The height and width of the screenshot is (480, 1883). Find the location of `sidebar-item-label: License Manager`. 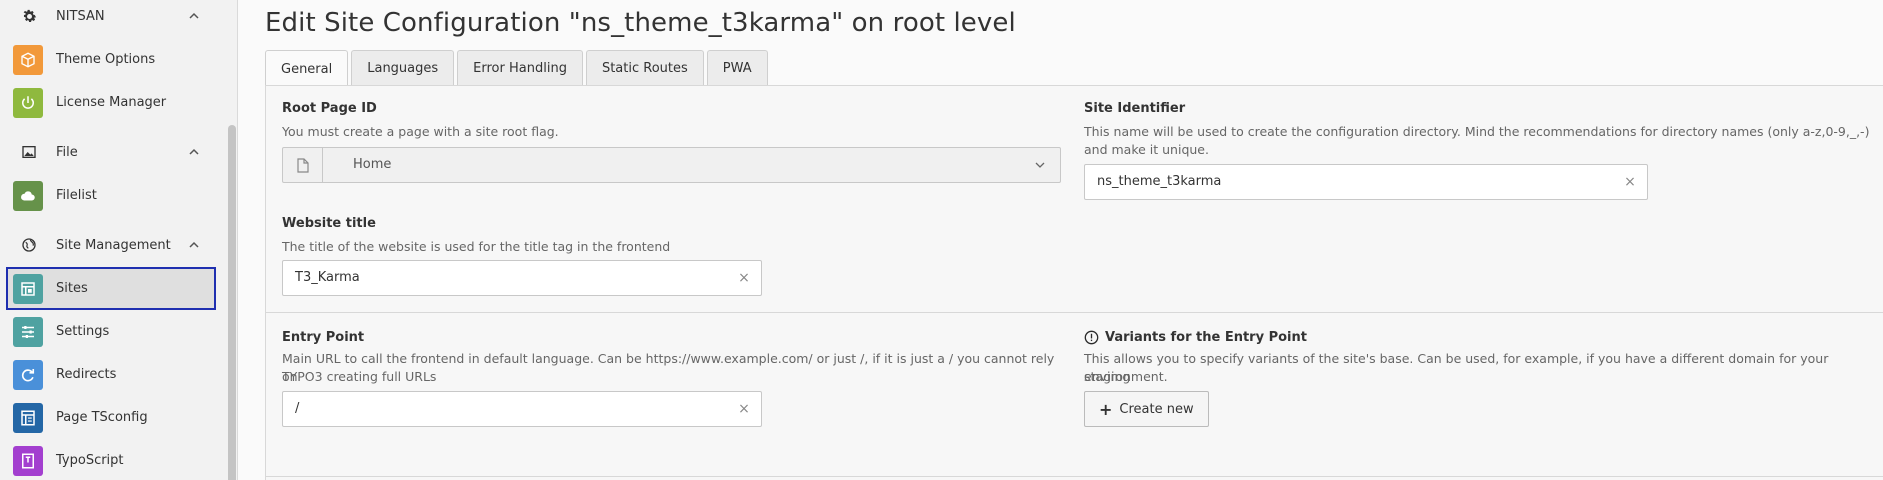

sidebar-item-label: License Manager is located at coordinates (111, 102).